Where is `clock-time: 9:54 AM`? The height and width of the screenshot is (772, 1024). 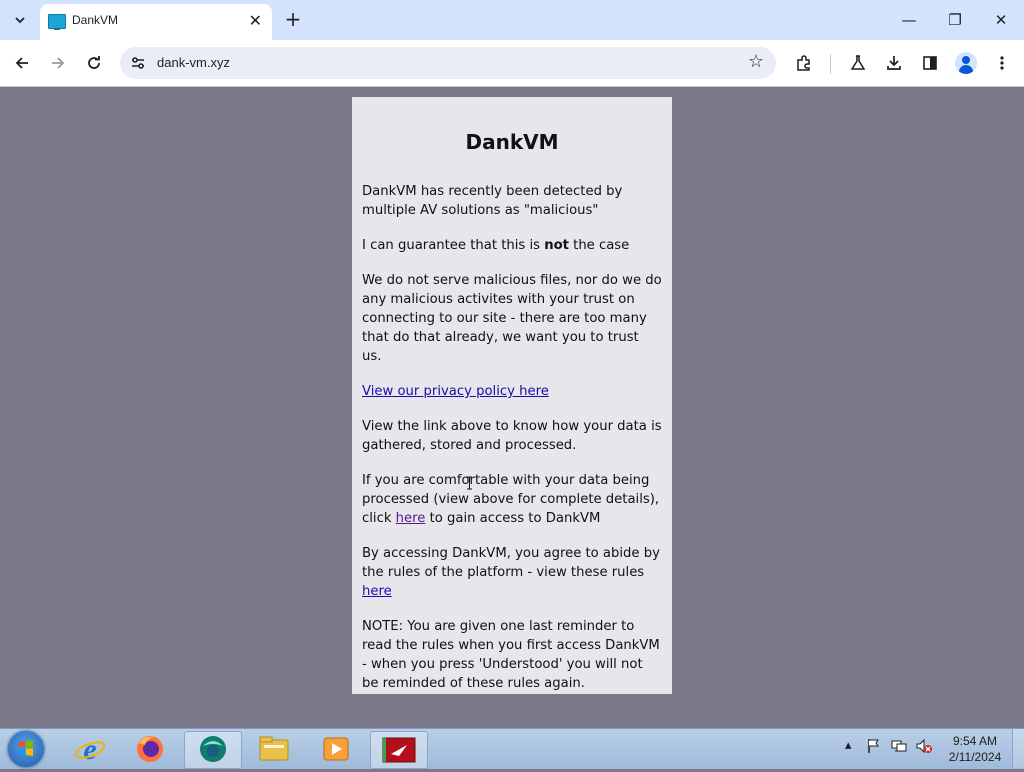 clock-time: 9:54 AM is located at coordinates (975, 741).